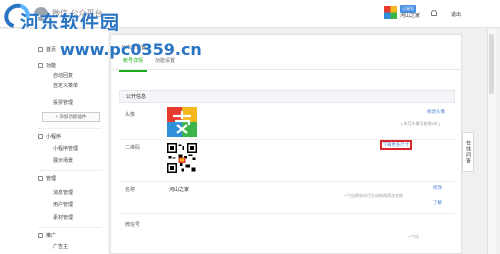 This screenshot has height=254, width=500. What do you see at coordinates (60, 246) in the screenshot?
I see `sidebar-item-advertiser: 广告主` at bounding box center [60, 246].